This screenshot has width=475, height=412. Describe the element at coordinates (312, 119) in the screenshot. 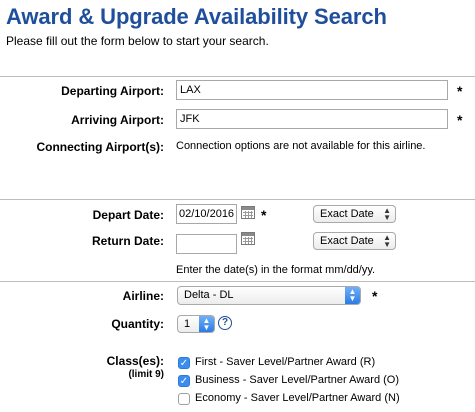

I see `arriving-airport-input` at that location.